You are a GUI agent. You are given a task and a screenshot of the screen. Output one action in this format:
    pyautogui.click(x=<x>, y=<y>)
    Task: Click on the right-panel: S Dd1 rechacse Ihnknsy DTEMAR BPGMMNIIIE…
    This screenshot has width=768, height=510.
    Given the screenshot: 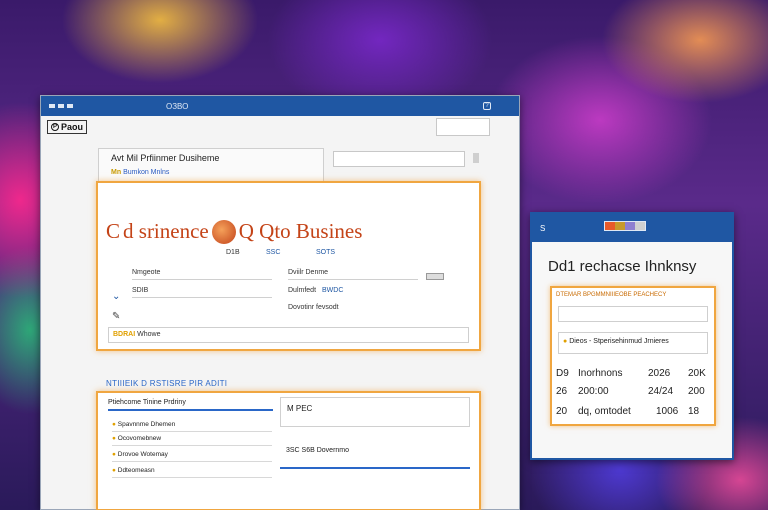 What is the action you would take?
    pyautogui.click(x=632, y=336)
    